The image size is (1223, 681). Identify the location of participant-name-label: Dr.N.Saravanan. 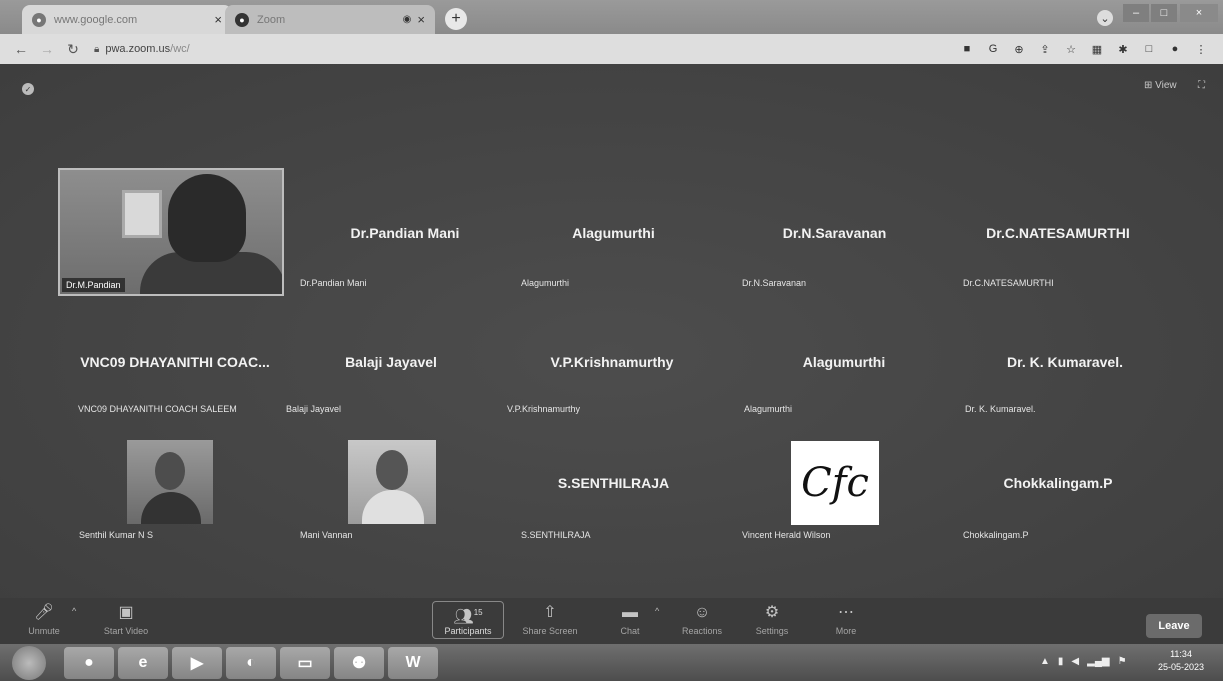
(774, 283).